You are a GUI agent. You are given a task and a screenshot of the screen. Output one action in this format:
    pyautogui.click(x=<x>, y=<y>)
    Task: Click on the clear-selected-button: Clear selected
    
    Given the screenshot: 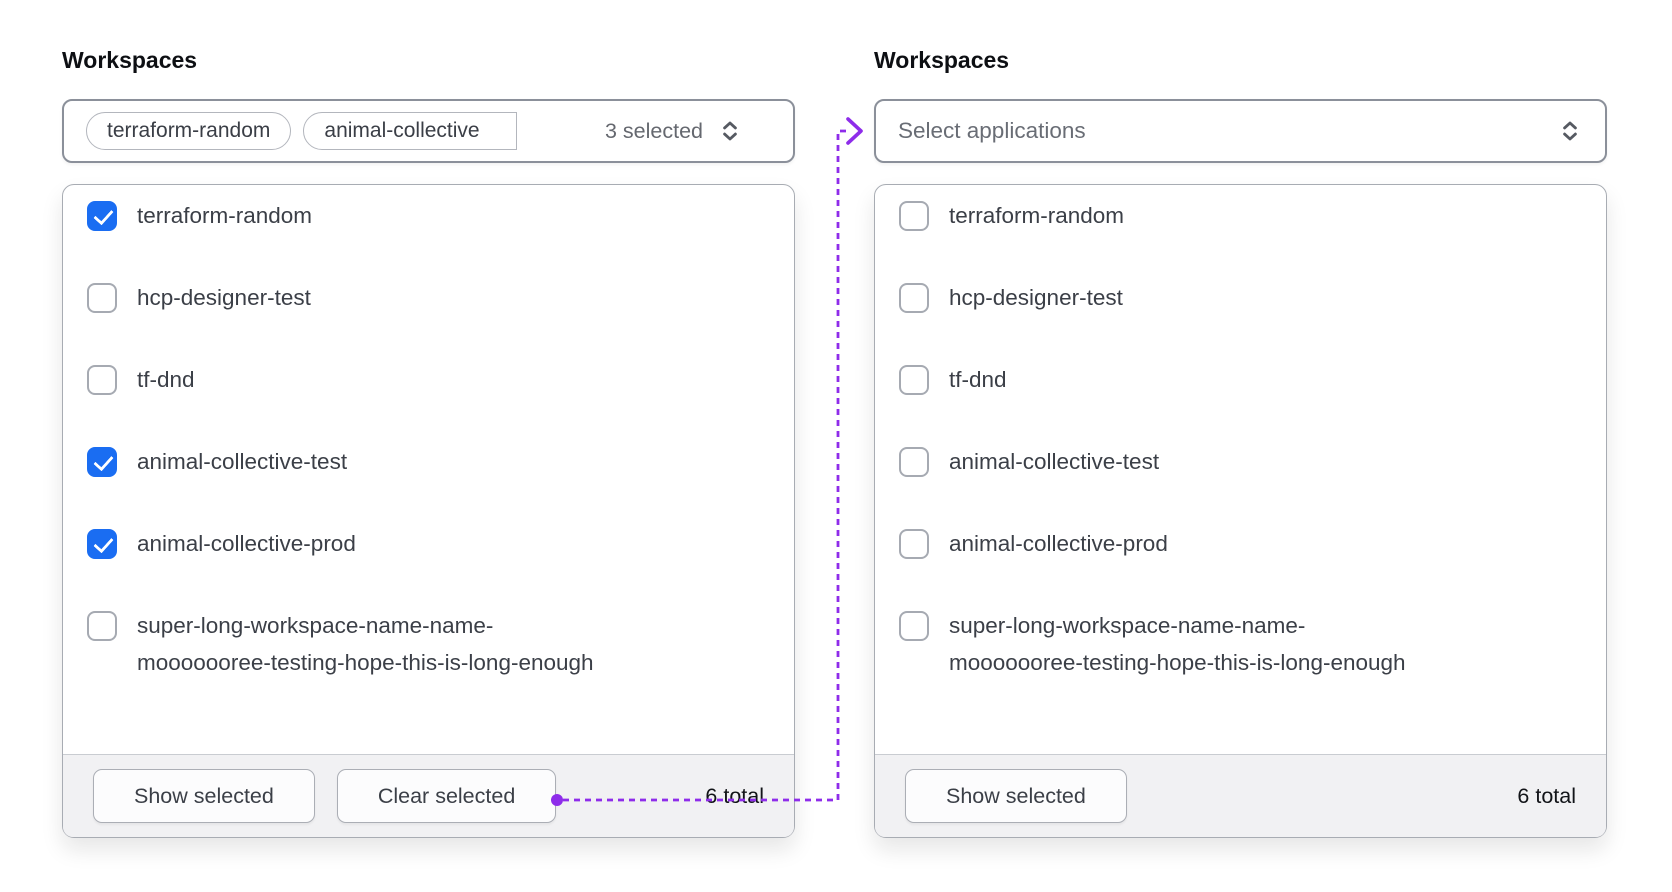 What is the action you would take?
    pyautogui.click(x=446, y=796)
    